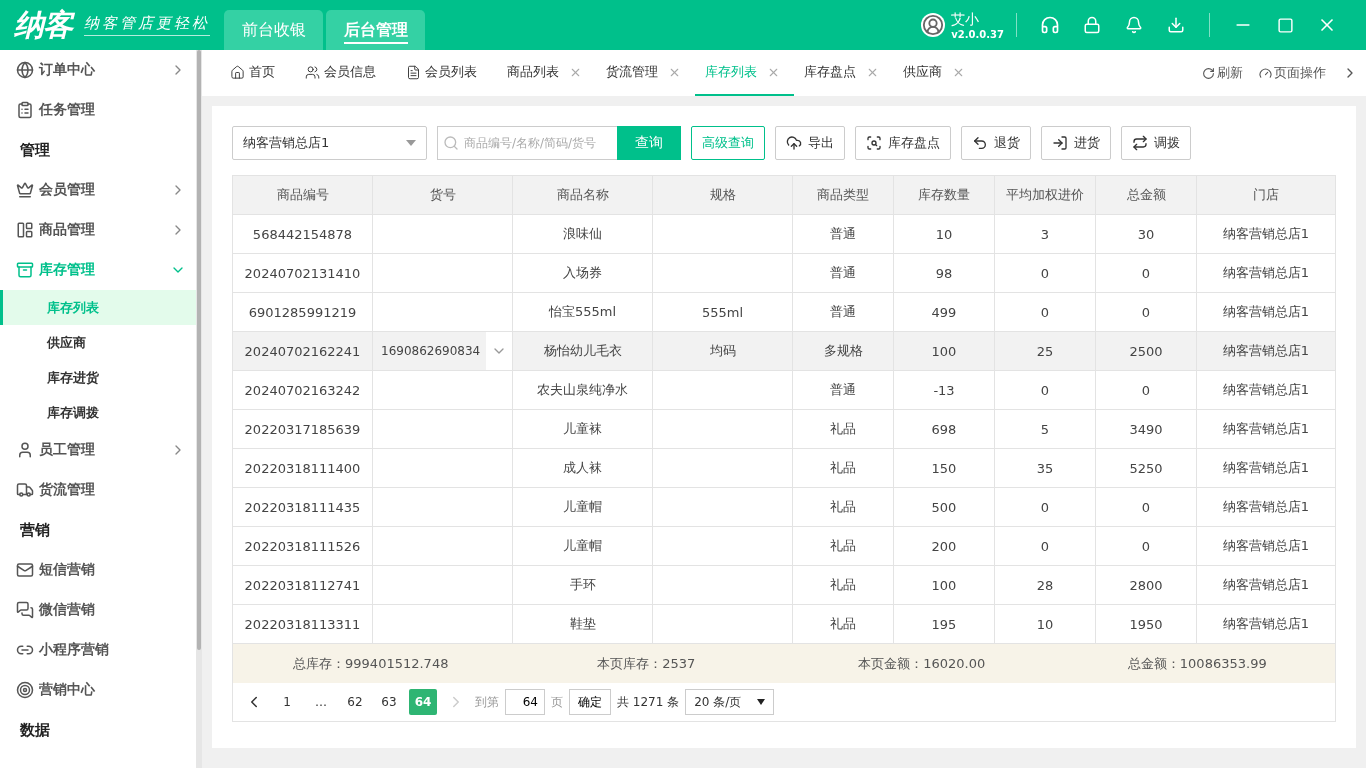 Image resolution: width=1366 pixels, height=768 pixels. What do you see at coordinates (810, 143) in the screenshot?
I see `toolbar-button: 导出` at bounding box center [810, 143].